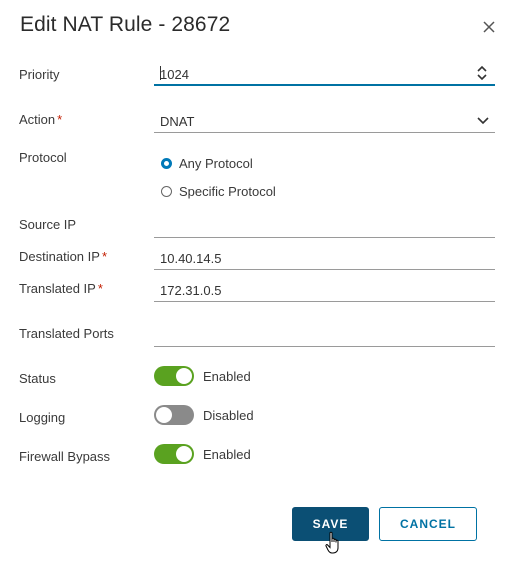 Image resolution: width=512 pixels, height=570 pixels. Describe the element at coordinates (63, 256) in the screenshot. I see `destination-ip-label: Destination IP *` at that location.